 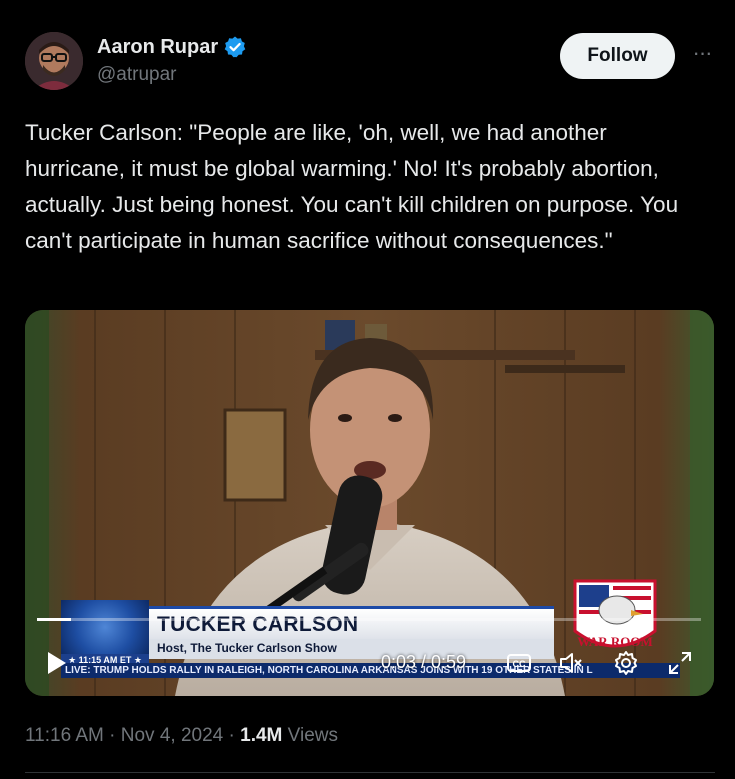 I want to click on views-count: 1.4M, so click(x=261, y=735).